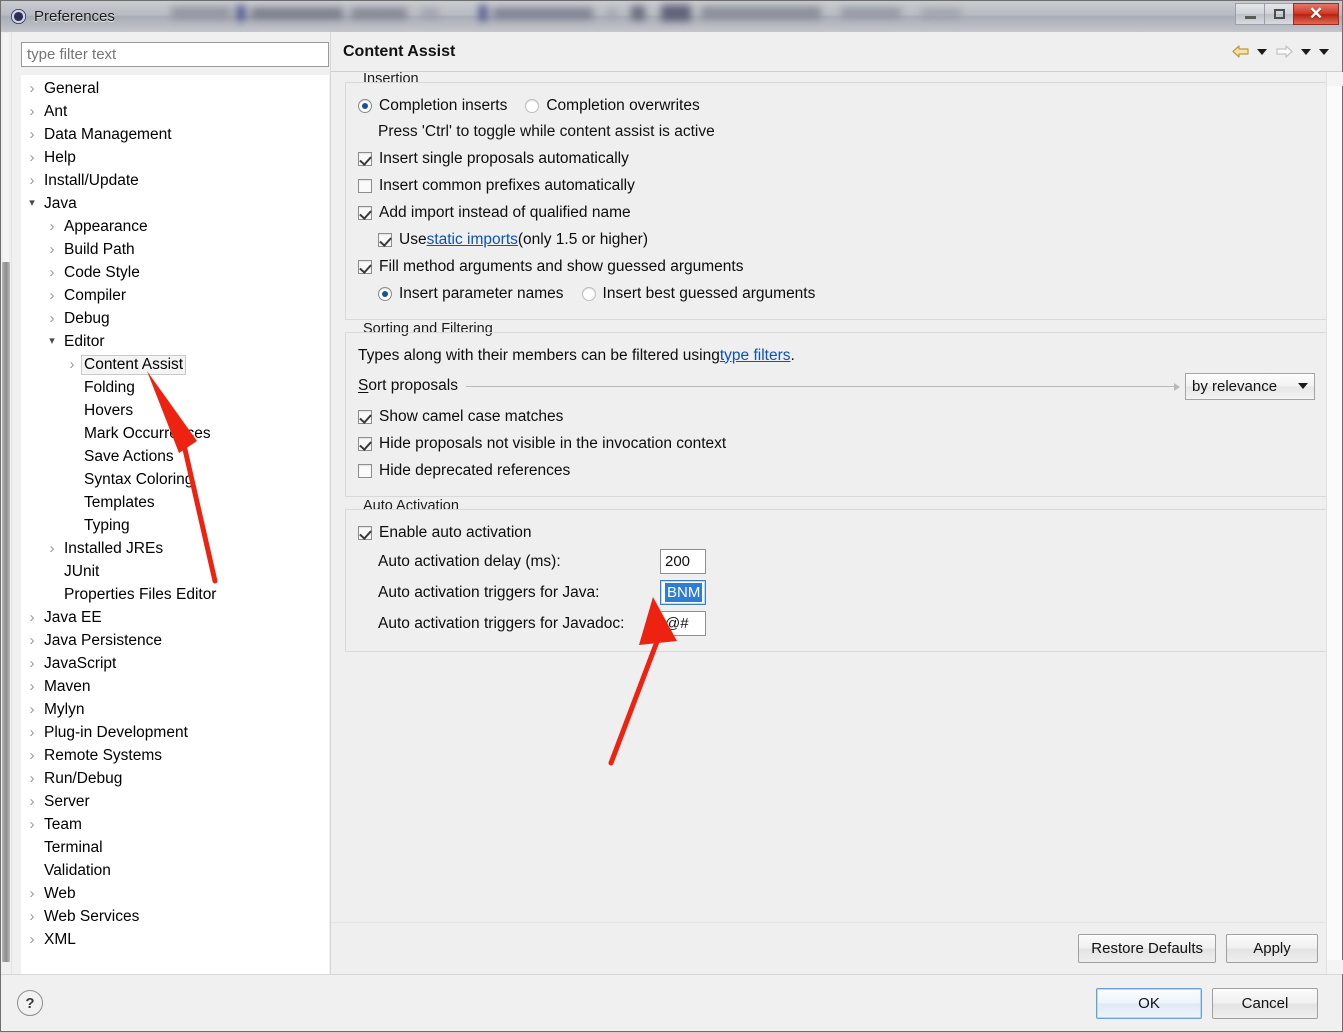 This screenshot has width=1343, height=1033. What do you see at coordinates (175, 525) in the screenshot?
I see `tree-item-typing: Typing` at bounding box center [175, 525].